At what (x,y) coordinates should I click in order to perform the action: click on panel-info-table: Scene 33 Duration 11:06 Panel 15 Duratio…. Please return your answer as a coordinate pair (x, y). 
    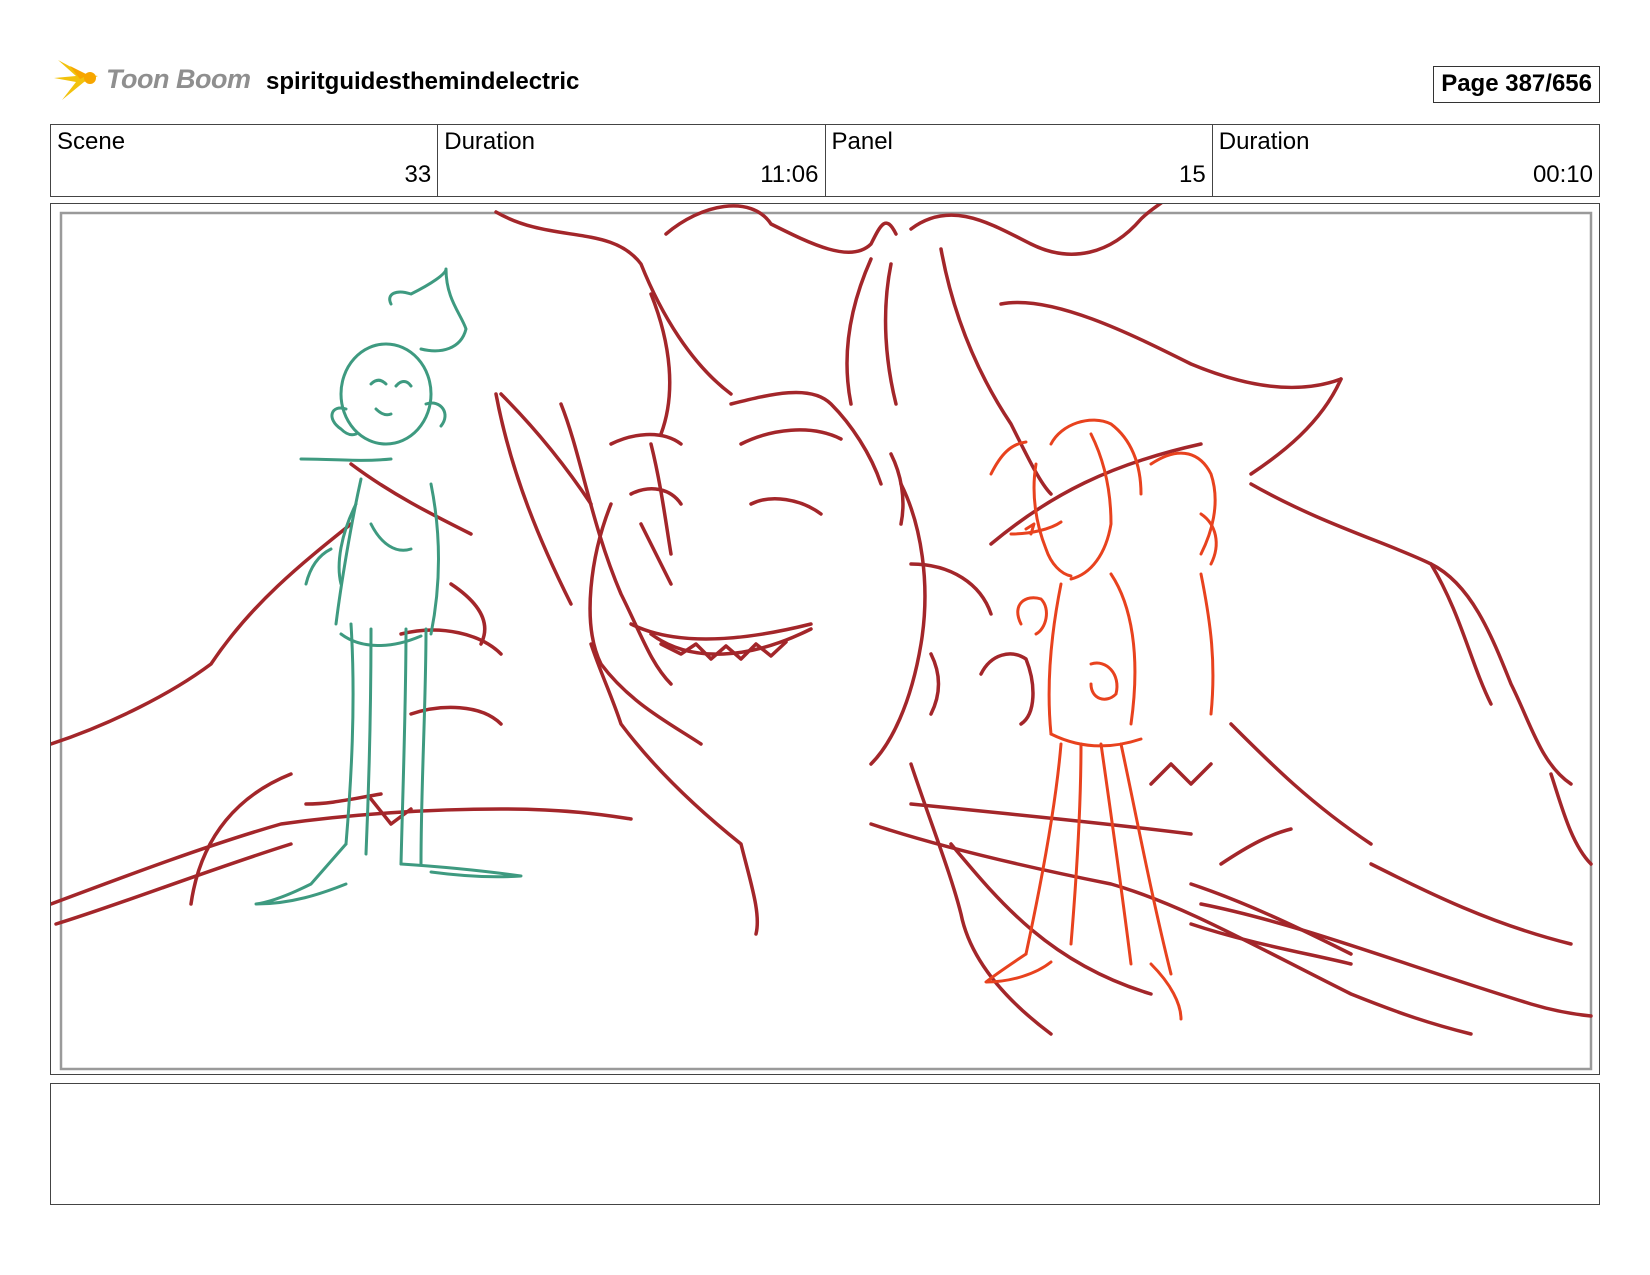
    Looking at the image, I should click on (825, 160).